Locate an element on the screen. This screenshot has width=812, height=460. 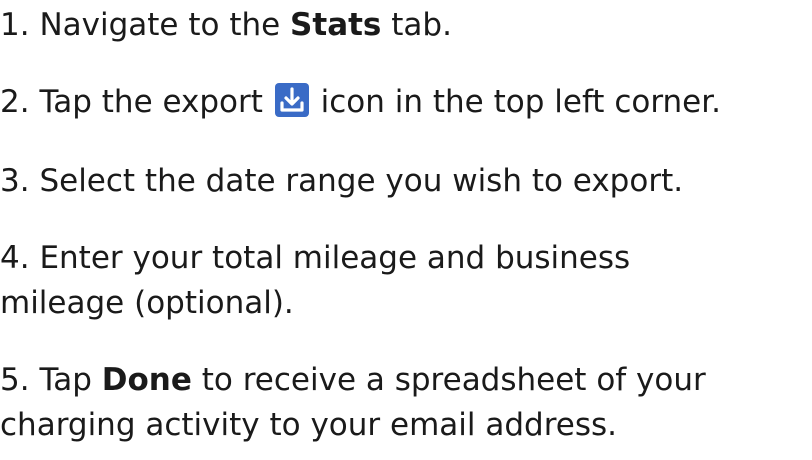
step-1: 1. Navigate to the Stats tab. is located at coordinates (226, 25).